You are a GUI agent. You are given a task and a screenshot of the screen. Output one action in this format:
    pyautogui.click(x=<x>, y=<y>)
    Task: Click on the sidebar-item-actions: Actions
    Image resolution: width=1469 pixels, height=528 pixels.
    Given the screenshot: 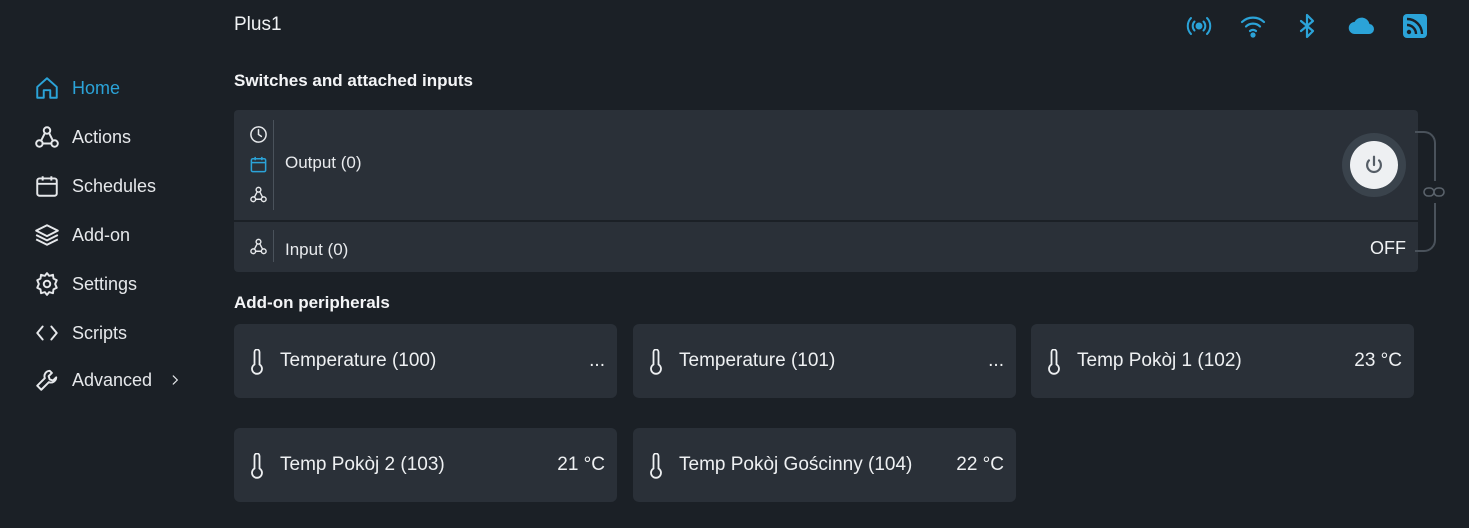 What is the action you would take?
    pyautogui.click(x=82, y=137)
    